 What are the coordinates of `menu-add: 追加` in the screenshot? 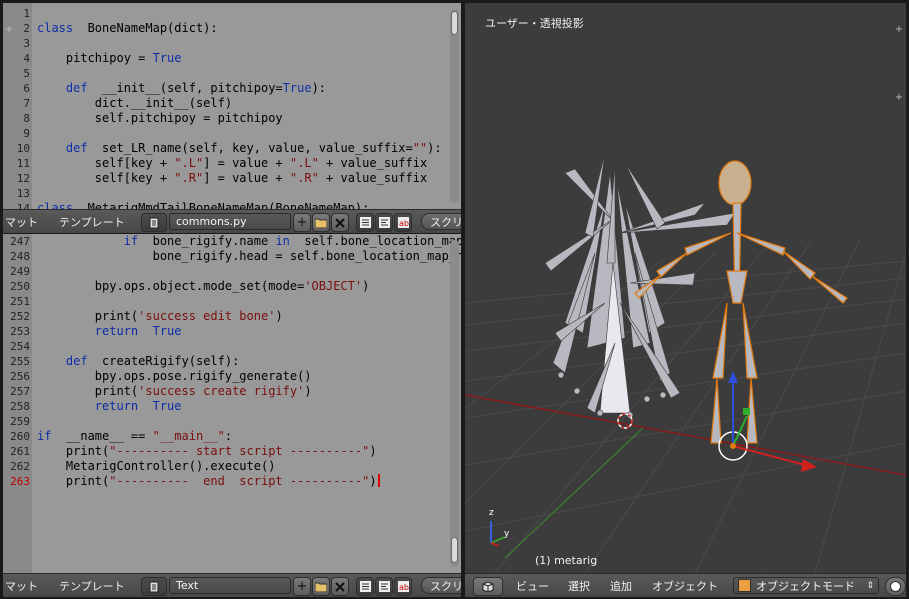 It's located at (621, 585).